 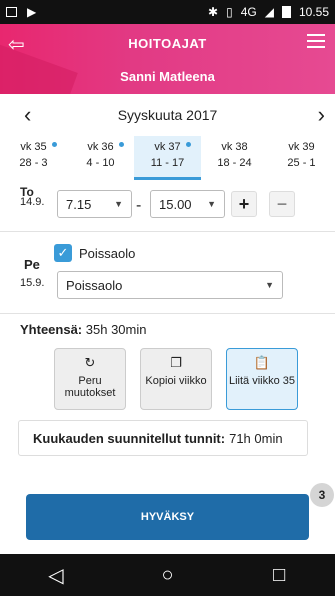 I want to click on undo-icon: ↻, so click(x=90, y=362).